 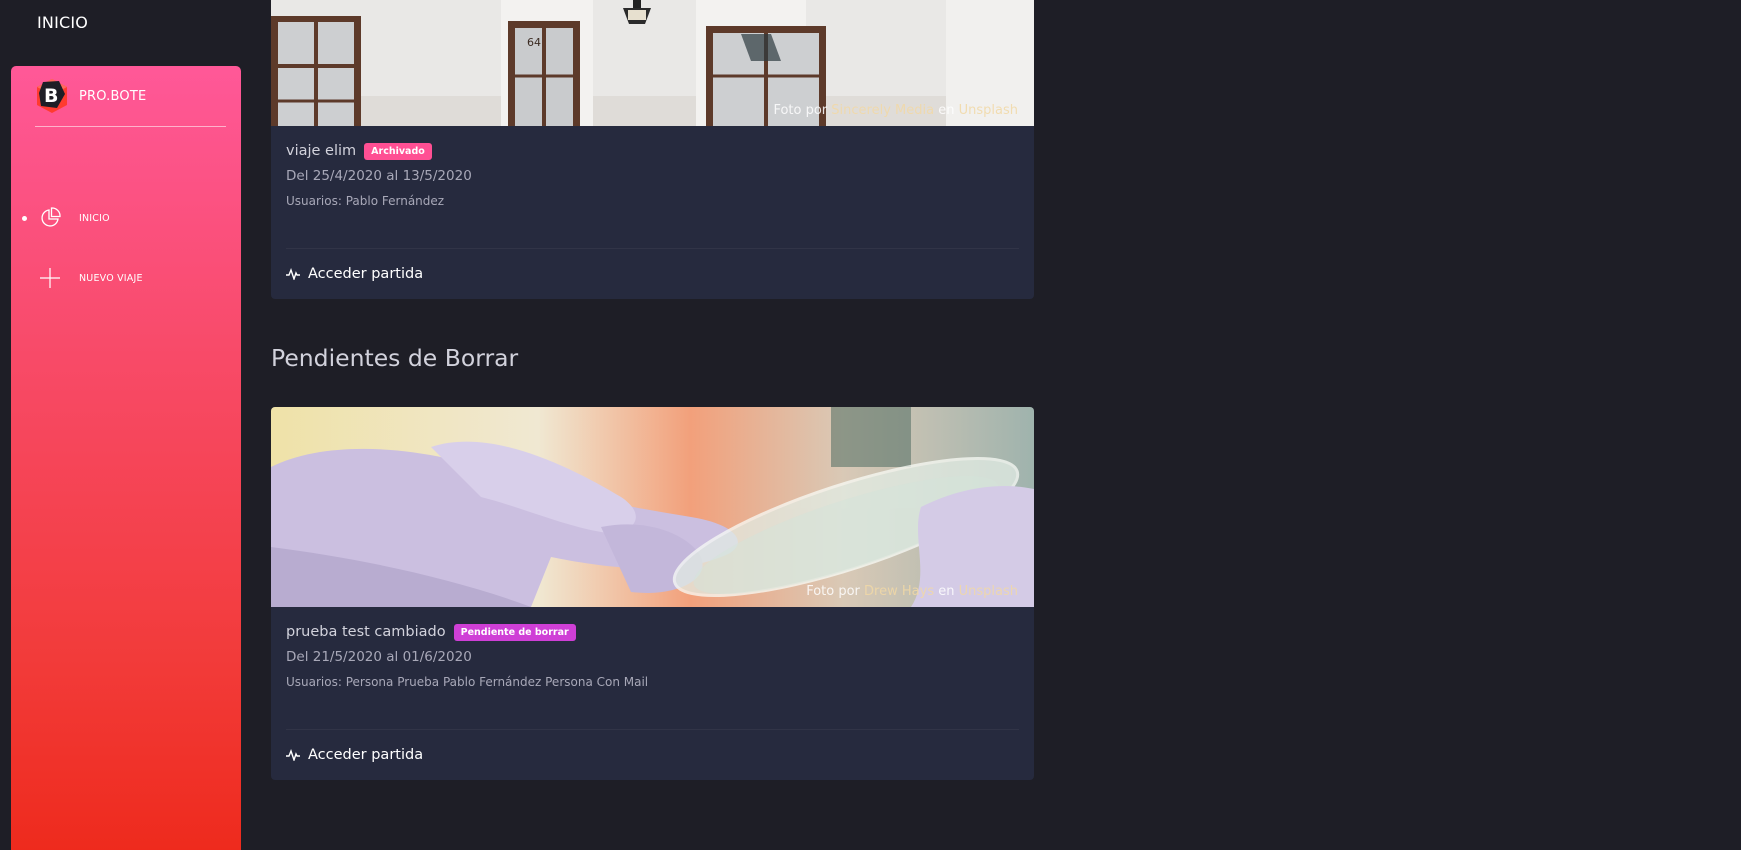 What do you see at coordinates (366, 632) in the screenshot?
I see `trip-title: prueba test cambiado` at bounding box center [366, 632].